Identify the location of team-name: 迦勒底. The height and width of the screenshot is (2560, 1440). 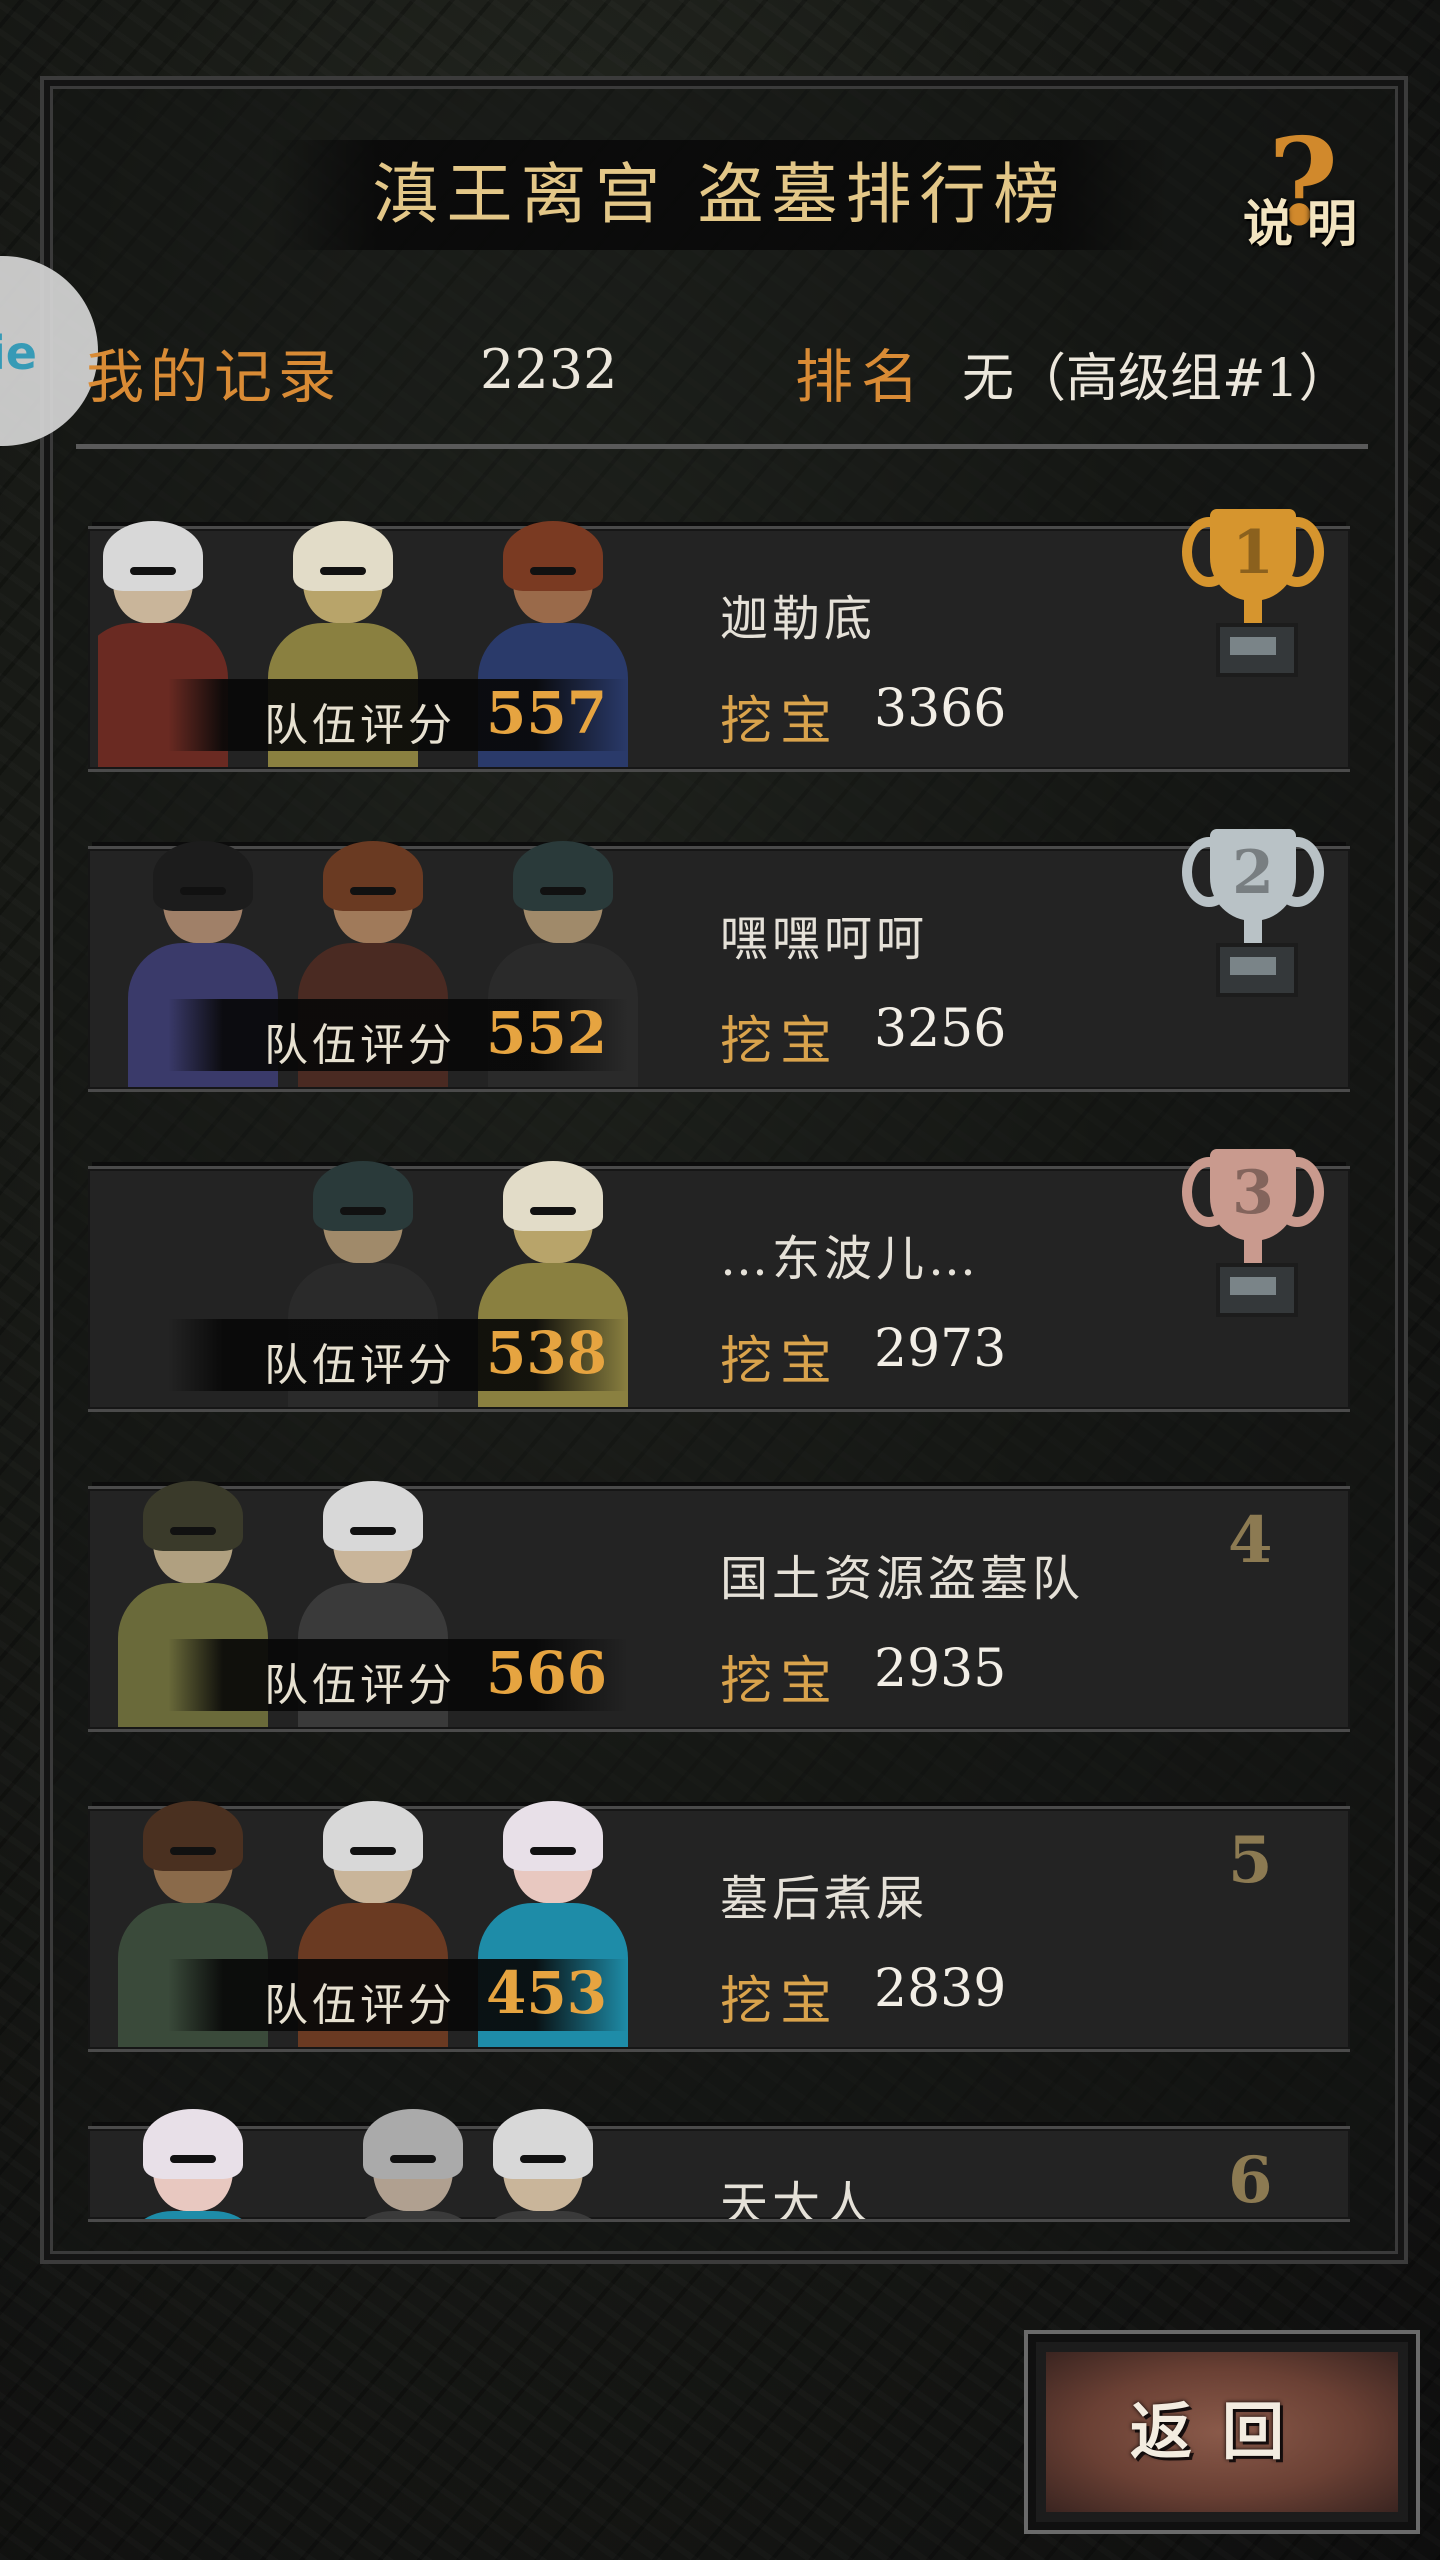
(798, 619).